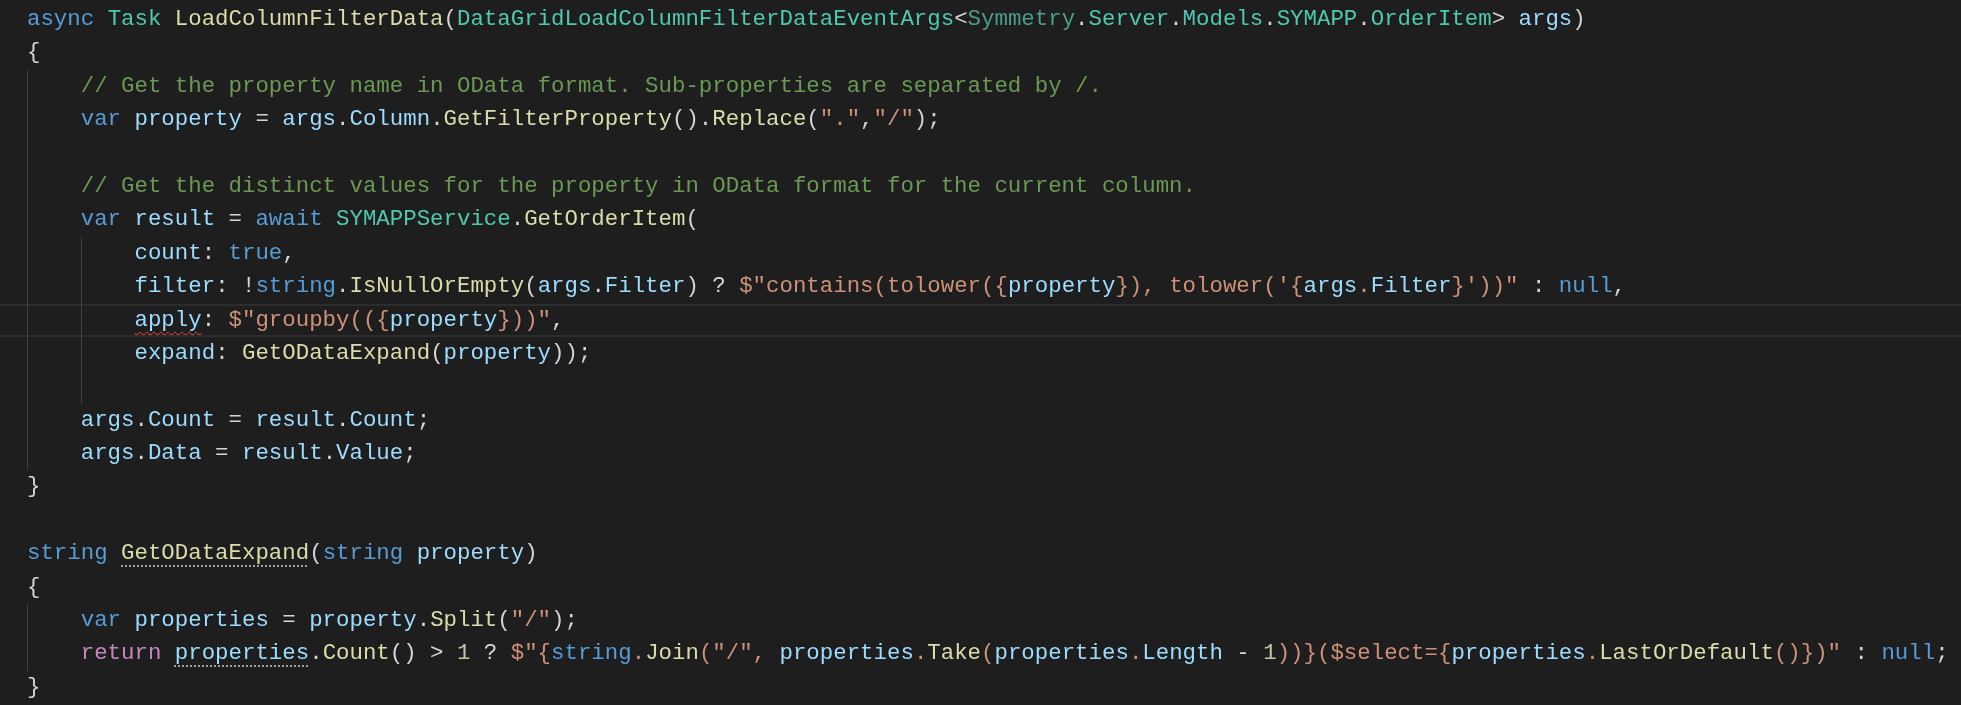 This screenshot has height=705, width=1961. What do you see at coordinates (980, 621) in the screenshot?
I see `code-line: var properties = property.Split("/");` at bounding box center [980, 621].